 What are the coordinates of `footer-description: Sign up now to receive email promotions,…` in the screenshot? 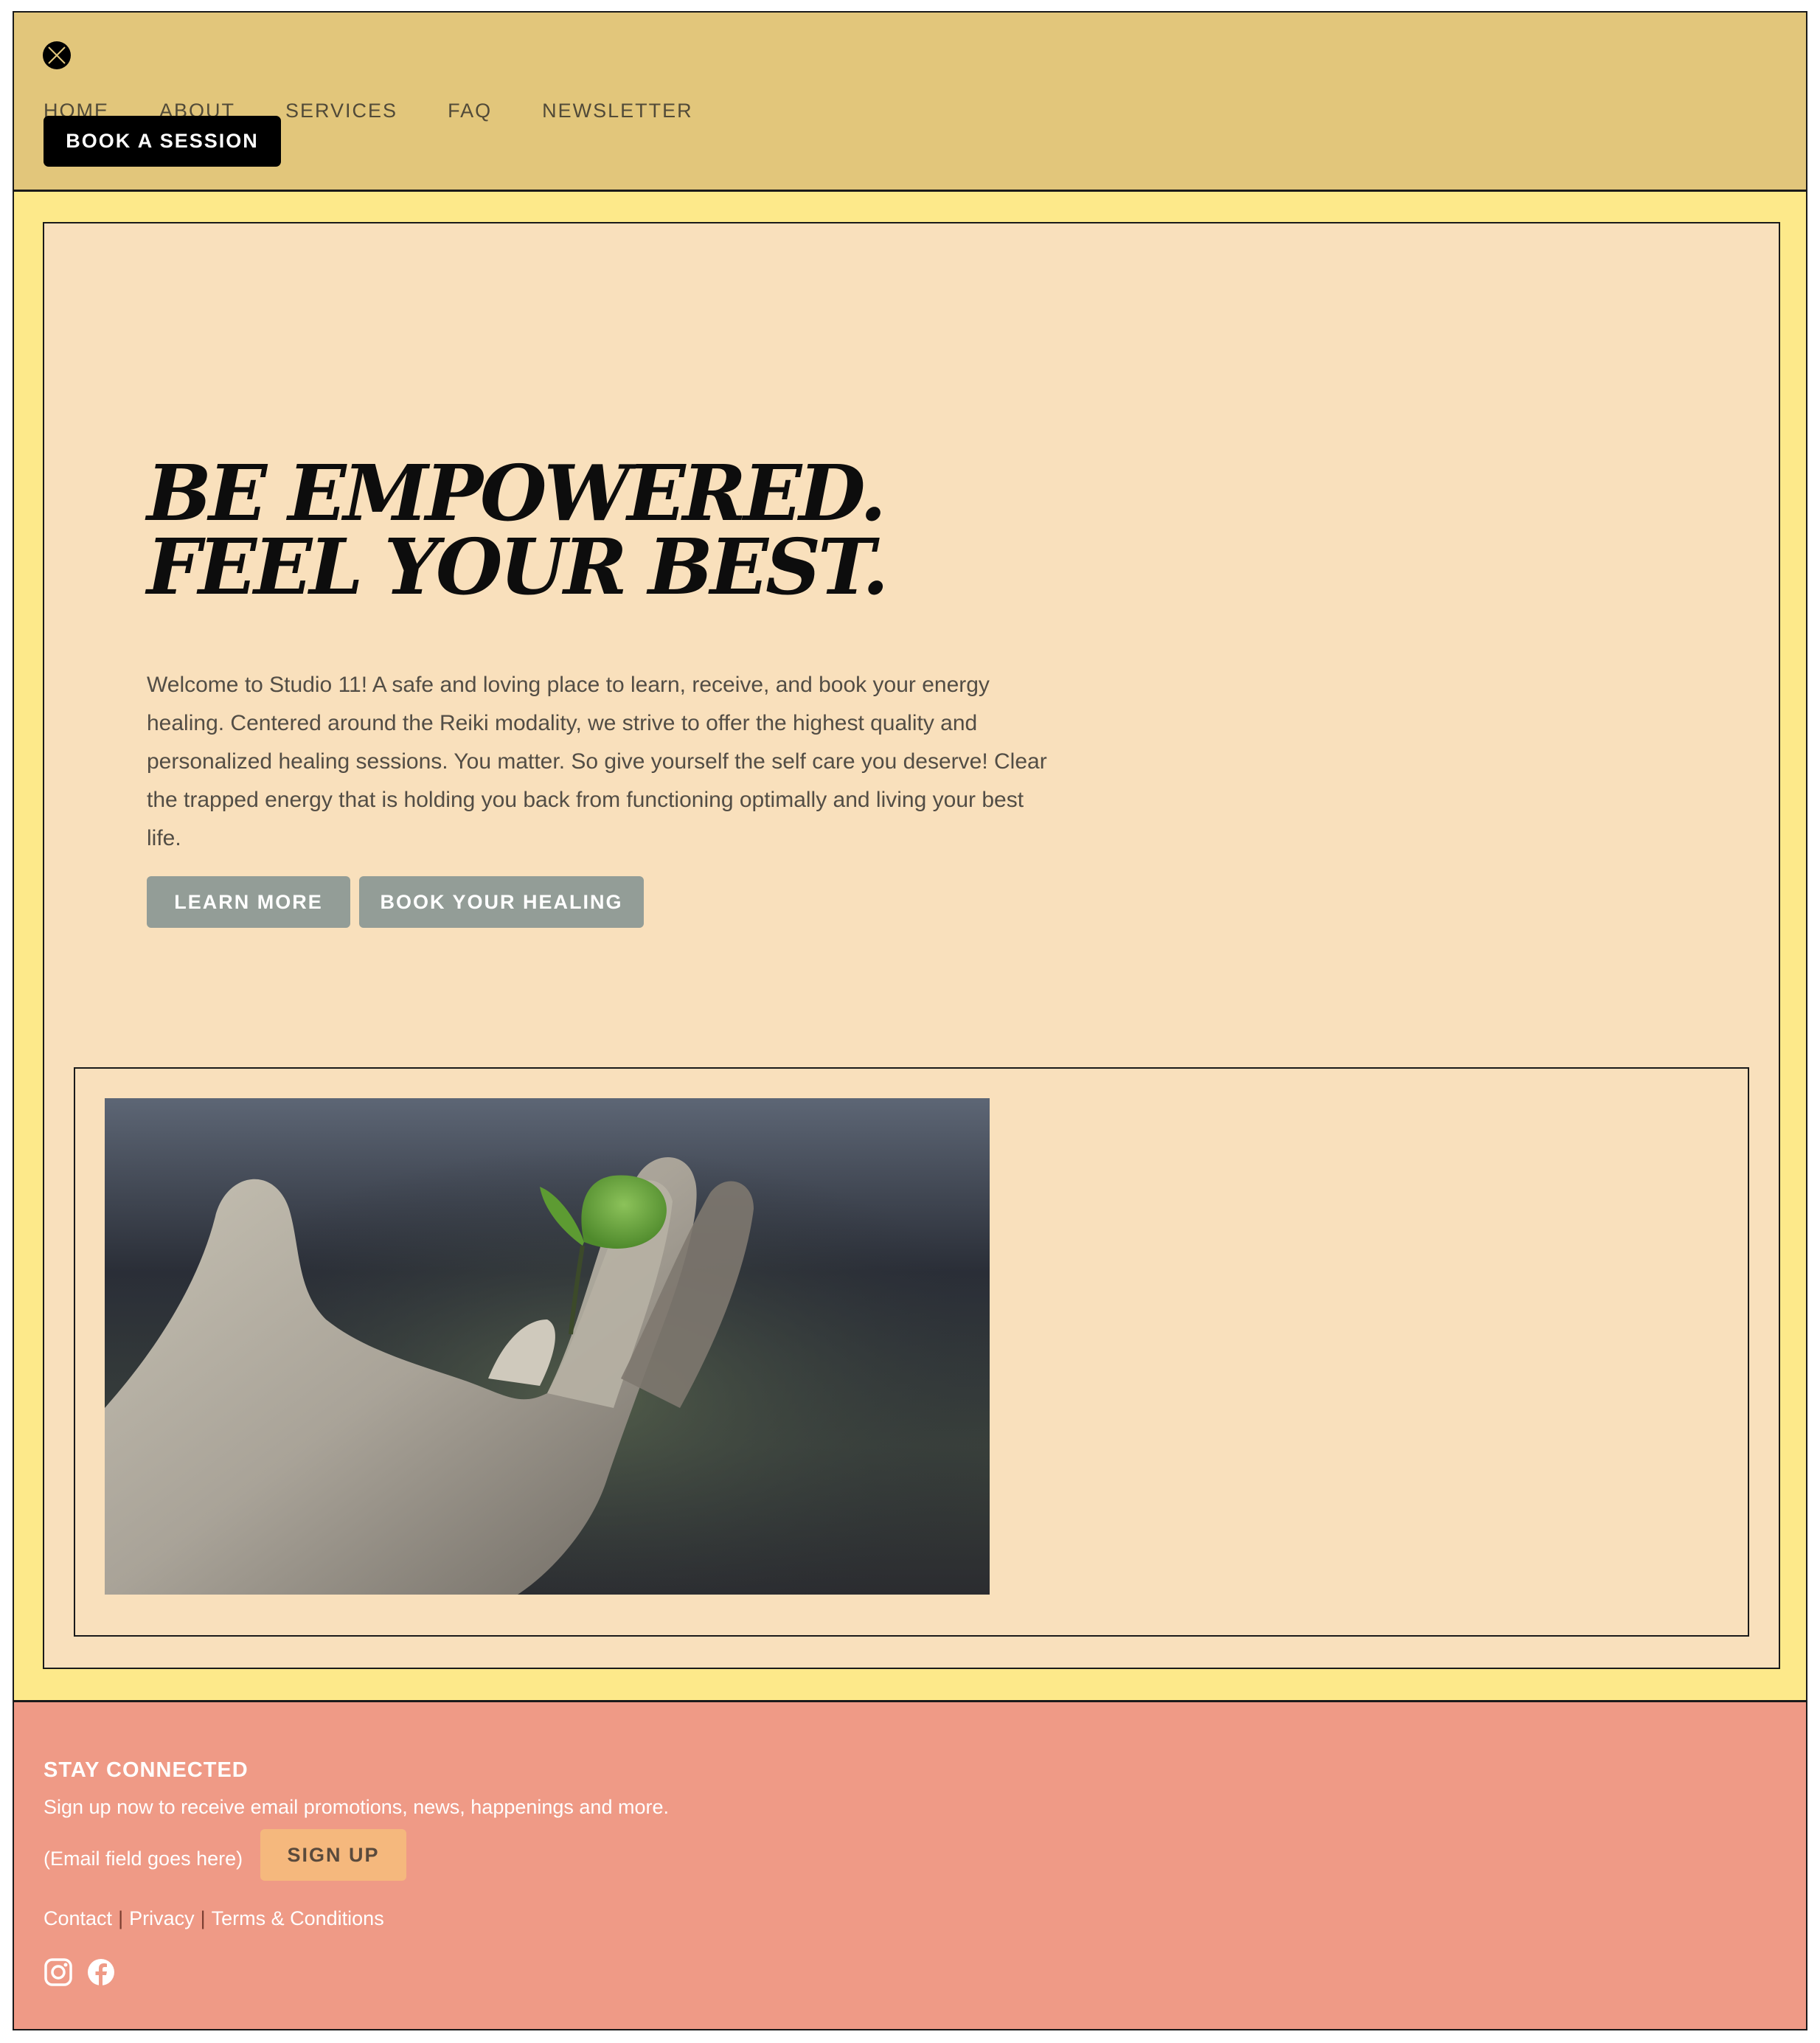 It's located at (356, 1807).